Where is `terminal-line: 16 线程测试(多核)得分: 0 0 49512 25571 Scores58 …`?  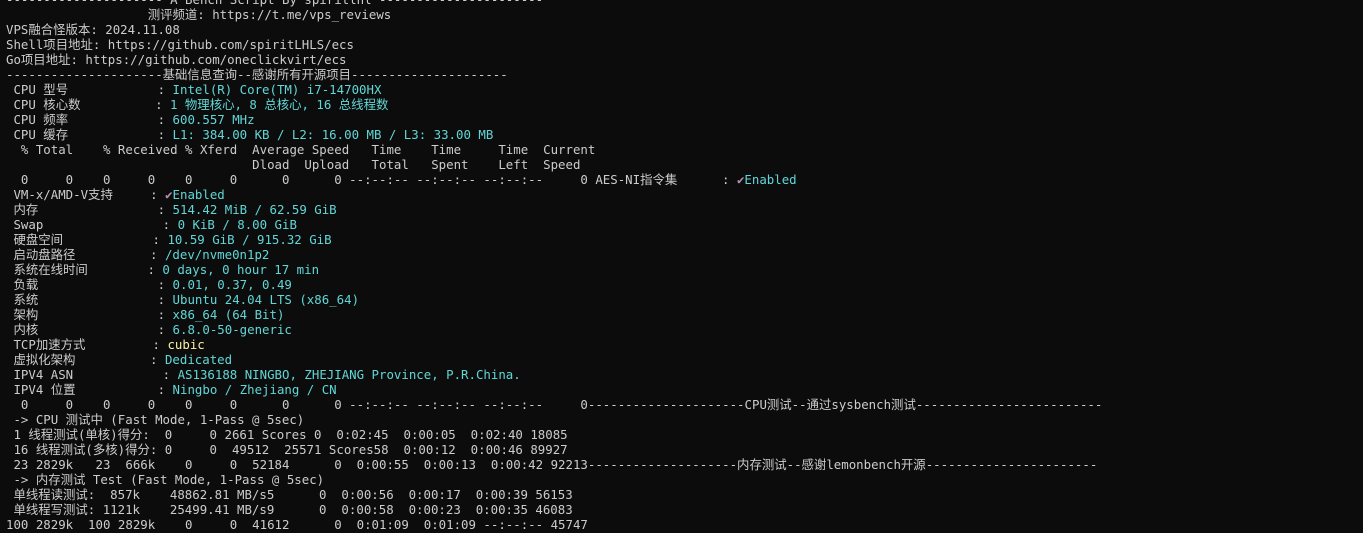
terminal-line: 16 线程测试(多核)得分: 0 0 49512 25571 Scores58 … is located at coordinates (287, 449).